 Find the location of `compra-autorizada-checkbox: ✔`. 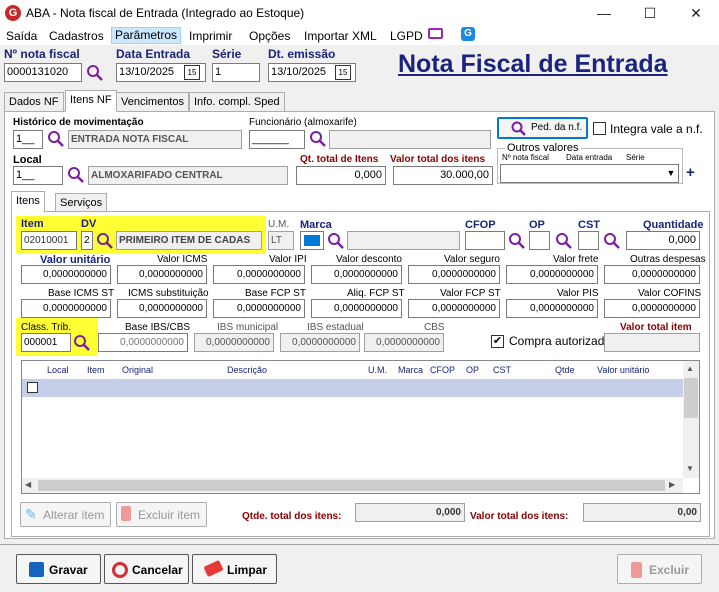

compra-autorizada-checkbox: ✔ is located at coordinates (497, 341).